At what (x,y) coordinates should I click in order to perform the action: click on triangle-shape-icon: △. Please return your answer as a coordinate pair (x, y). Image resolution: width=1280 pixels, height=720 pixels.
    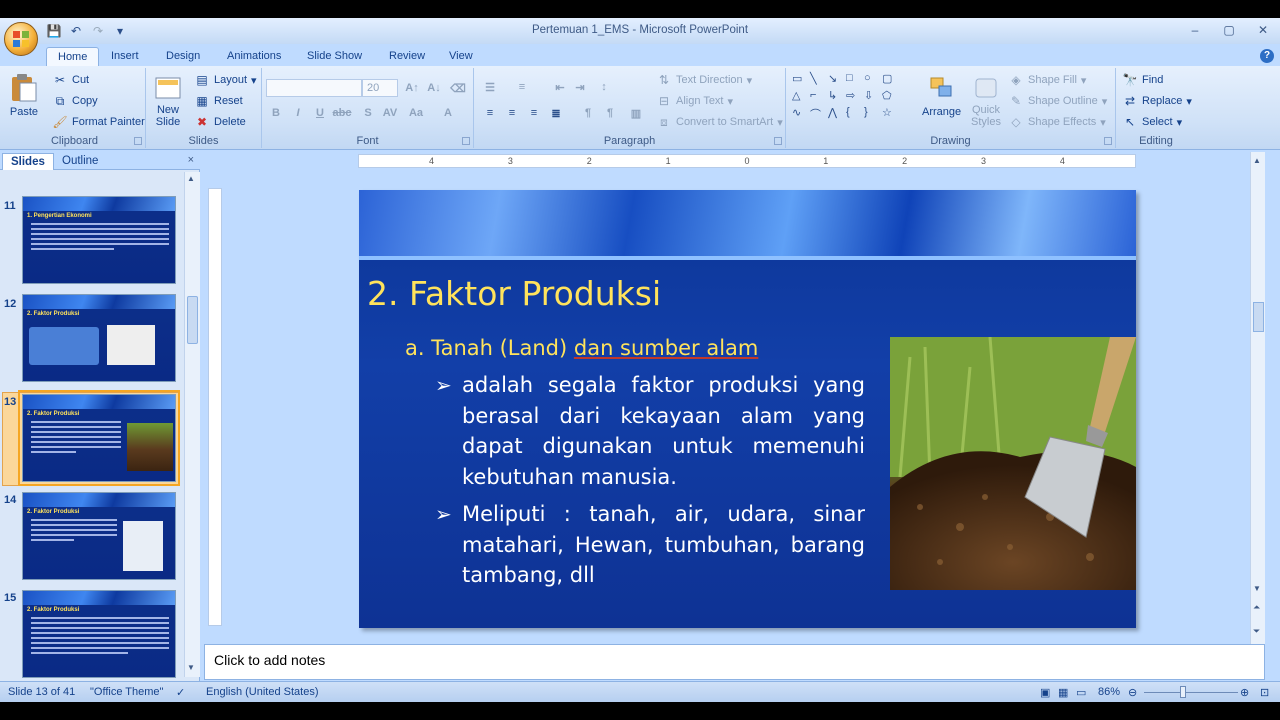
    Looking at the image, I should click on (801, 95).